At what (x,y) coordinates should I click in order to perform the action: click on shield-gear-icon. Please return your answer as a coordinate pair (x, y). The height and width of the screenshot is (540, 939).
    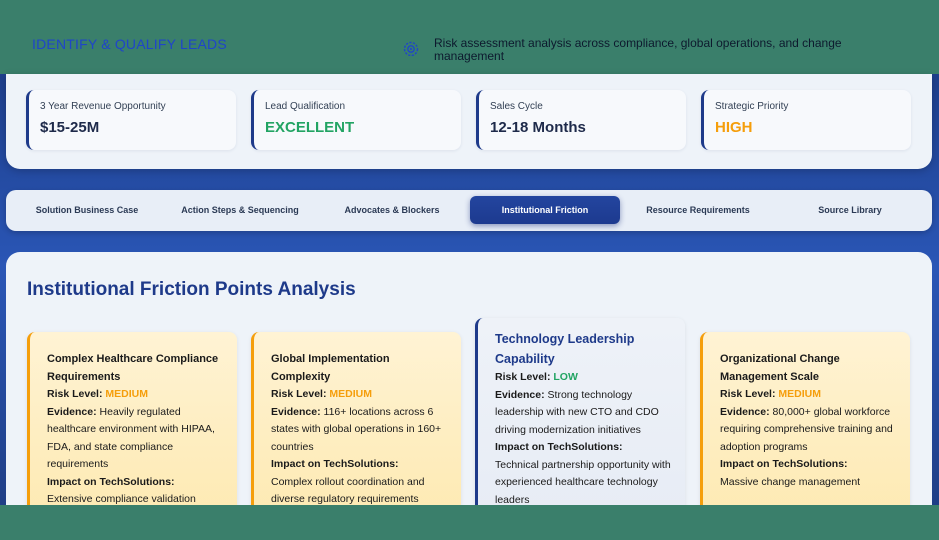
    Looking at the image, I should click on (411, 49).